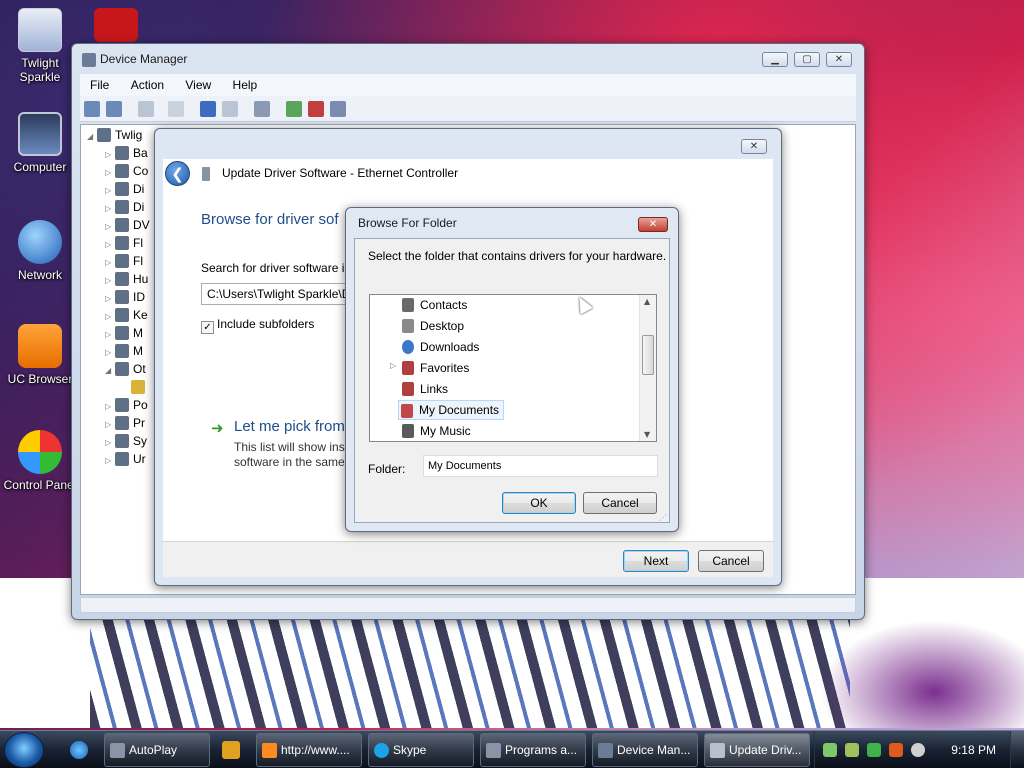 The image size is (1024, 768). I want to click on properties-icon, so click(176, 109).